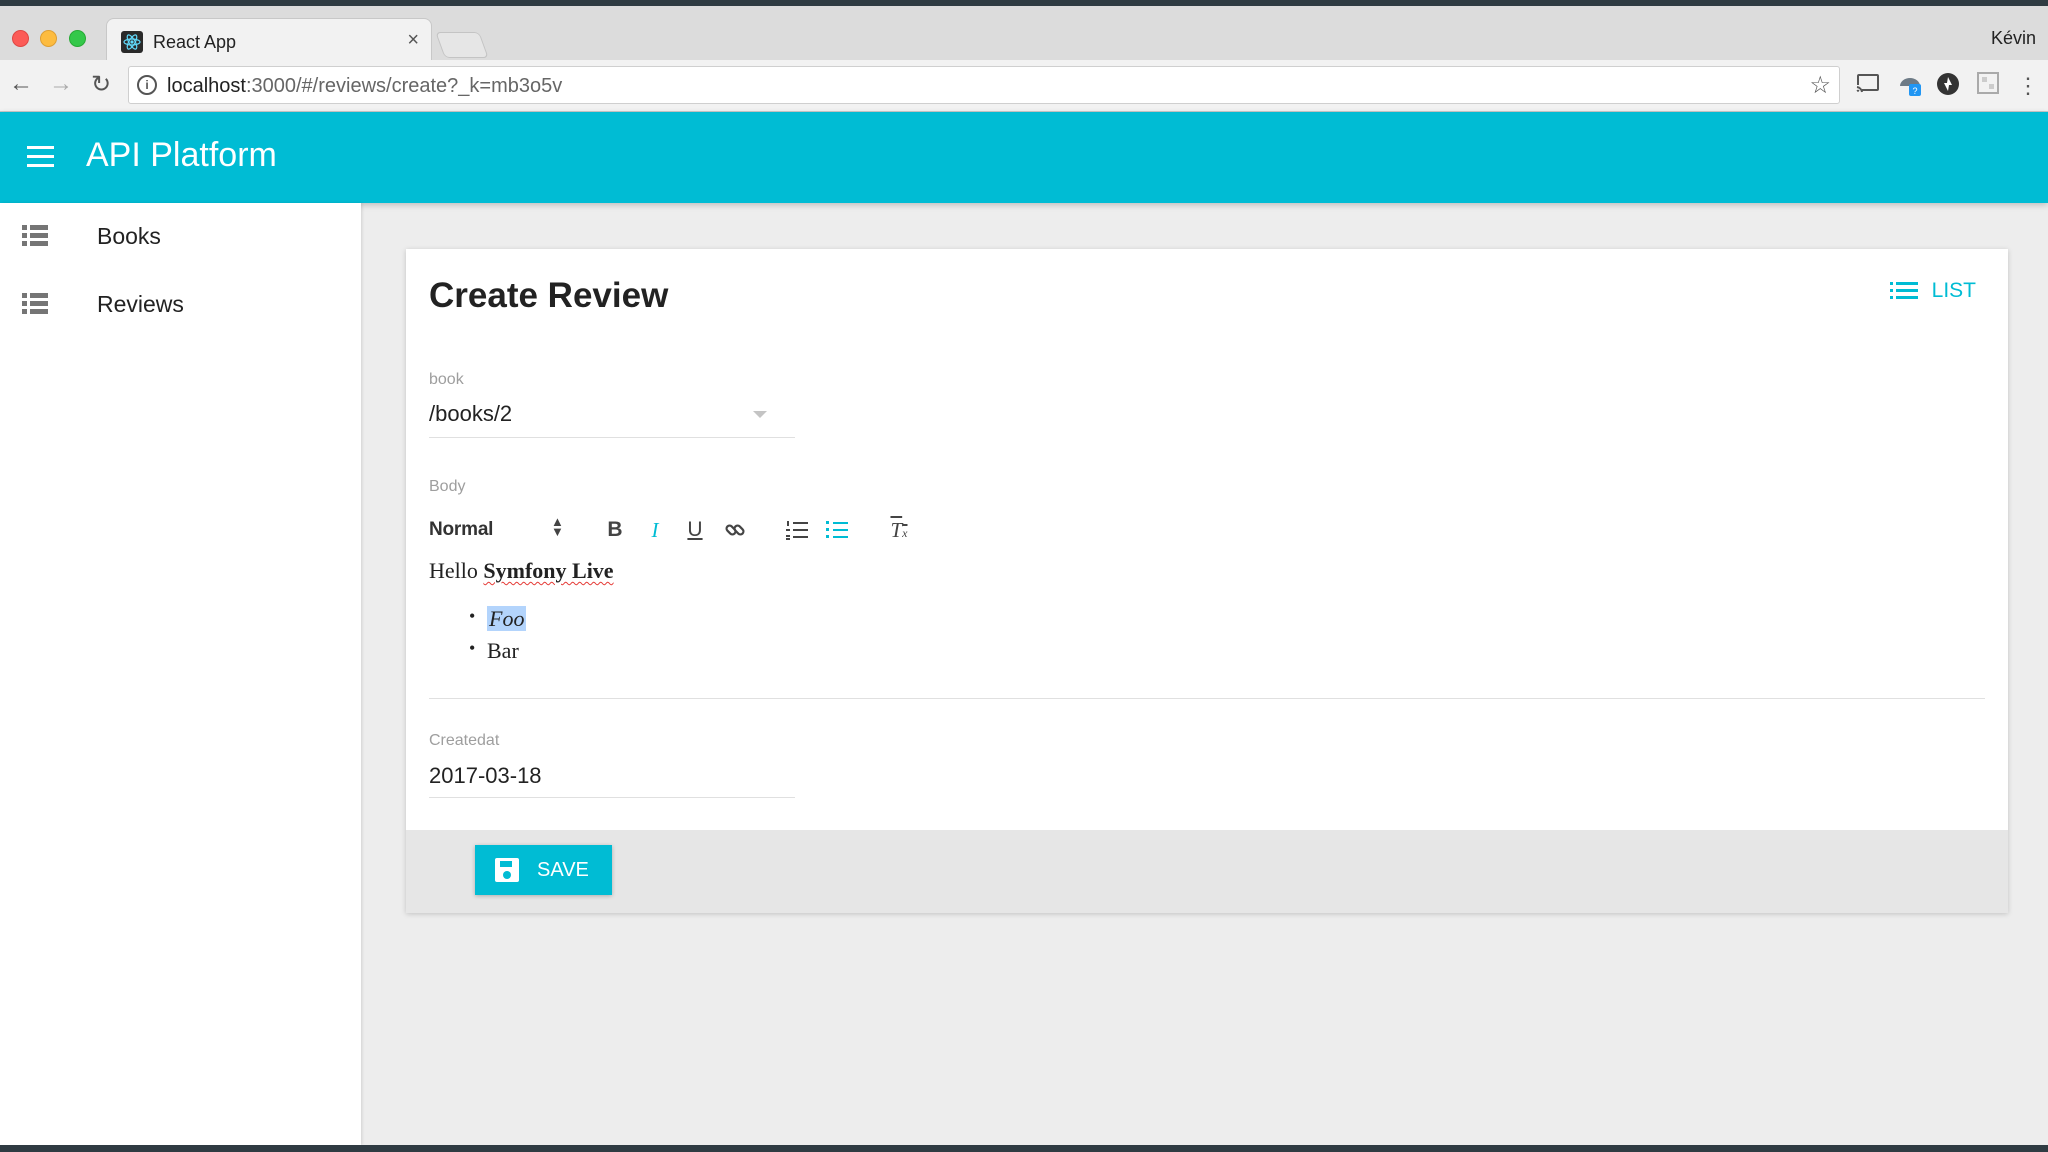 This screenshot has height=1152, width=2048. Describe the element at coordinates (453, 570) in the screenshot. I see `editor-text-hello: Hello` at that location.